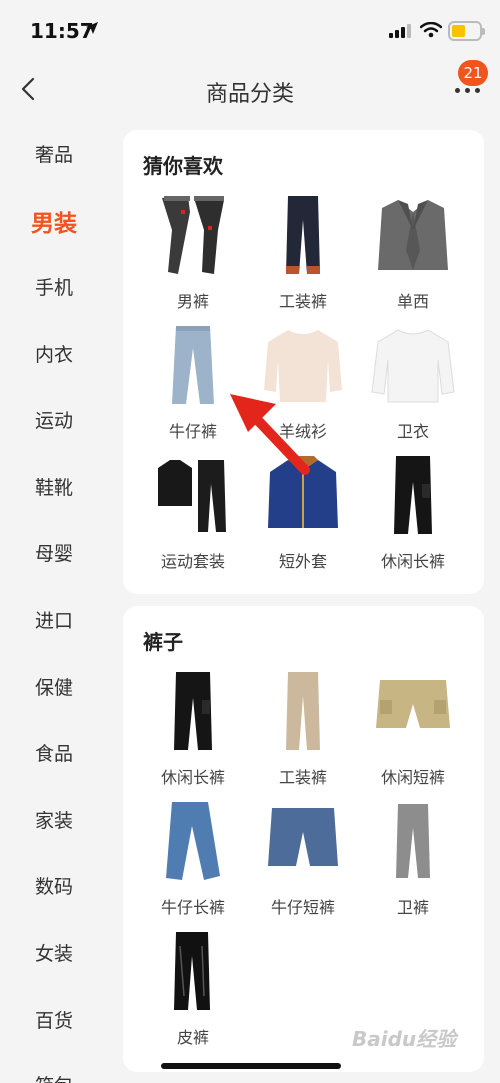  I want to click on sidebar-item: 母婴, so click(54, 552).